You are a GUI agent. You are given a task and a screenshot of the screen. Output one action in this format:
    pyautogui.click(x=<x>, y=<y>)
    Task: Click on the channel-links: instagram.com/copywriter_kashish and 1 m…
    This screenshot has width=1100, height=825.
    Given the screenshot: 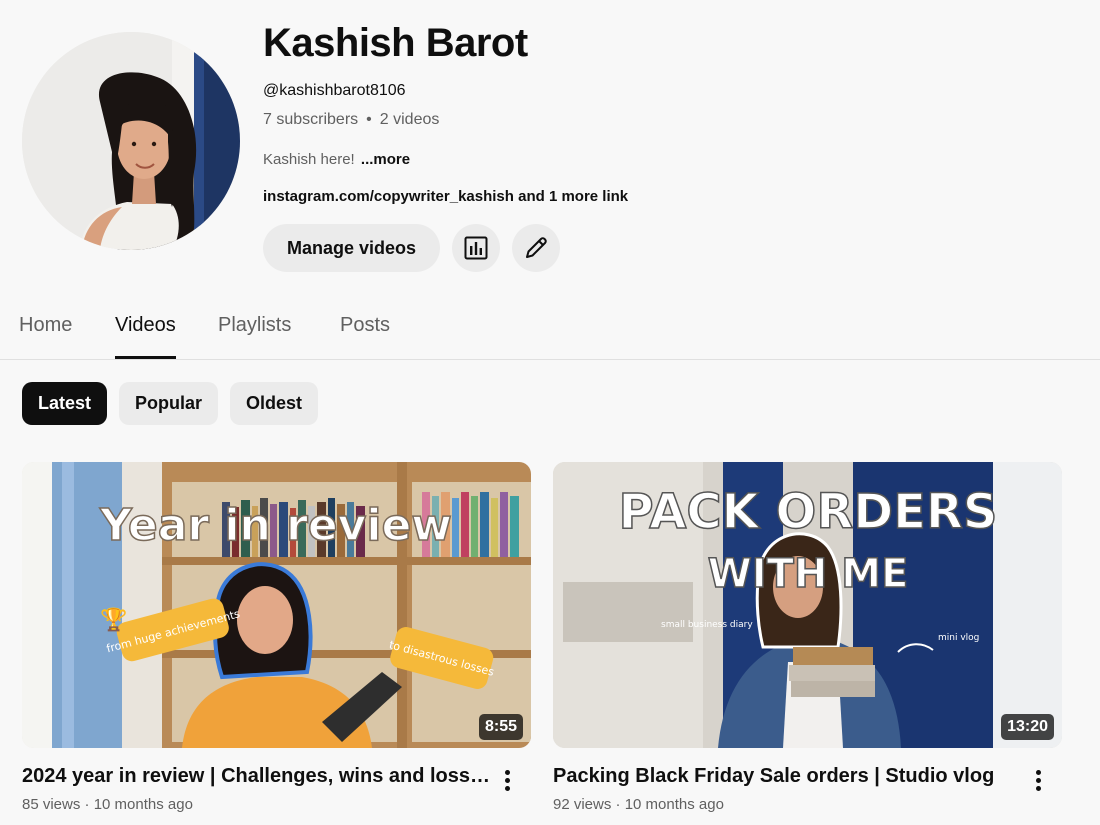 What is the action you would take?
    pyautogui.click(x=663, y=197)
    